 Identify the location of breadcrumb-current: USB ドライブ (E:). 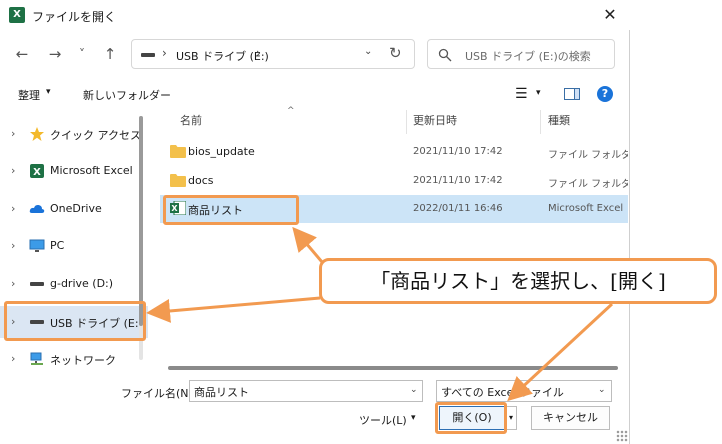
(222, 56).